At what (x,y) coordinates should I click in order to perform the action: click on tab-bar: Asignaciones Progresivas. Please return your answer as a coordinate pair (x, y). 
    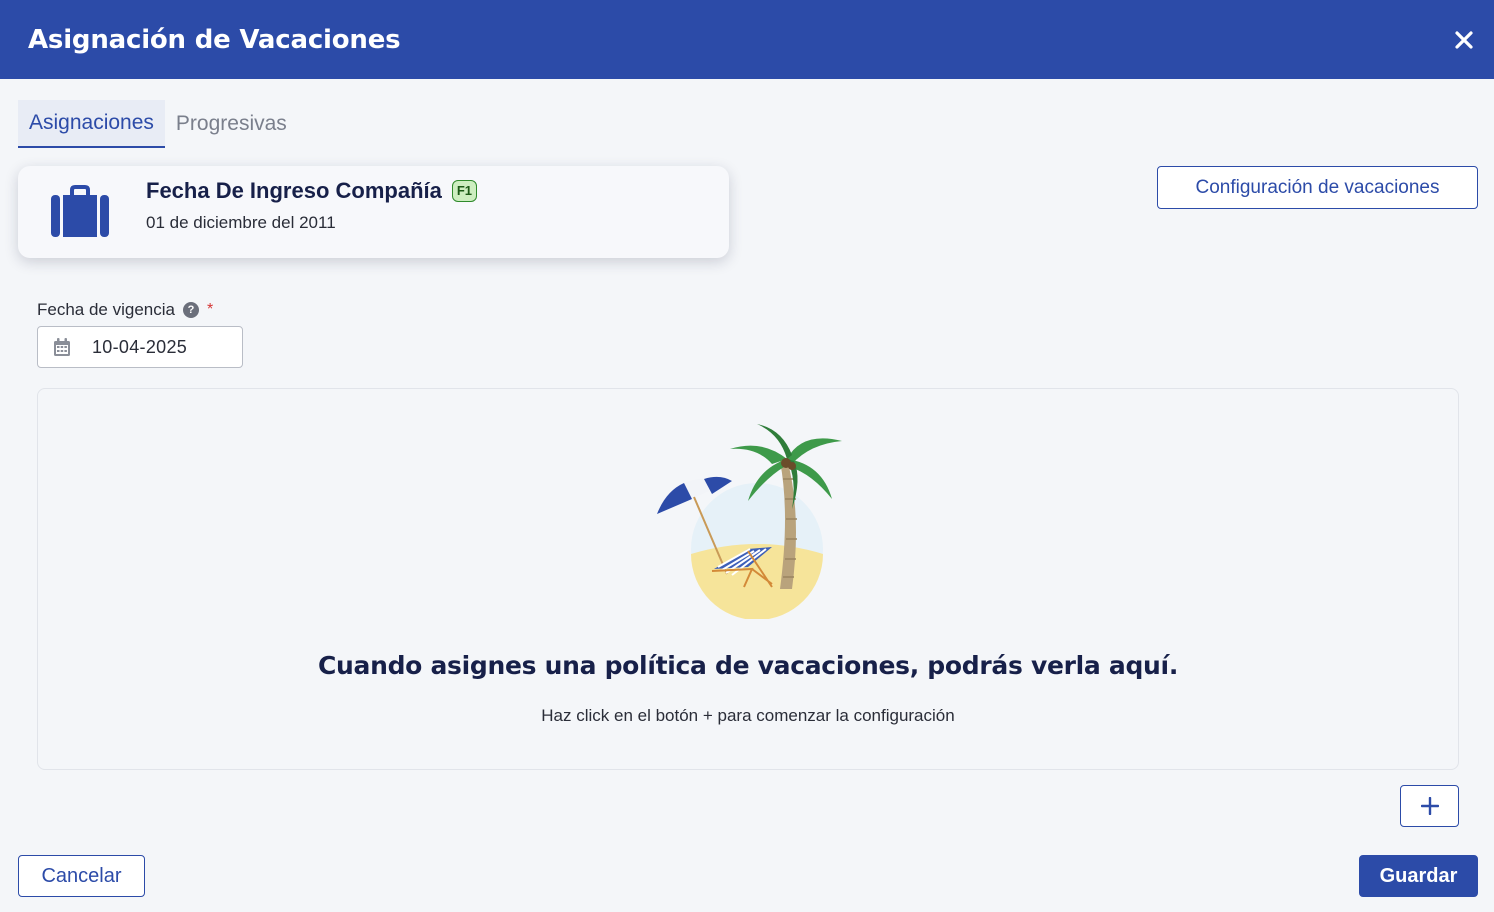
    Looking at the image, I should click on (158, 124).